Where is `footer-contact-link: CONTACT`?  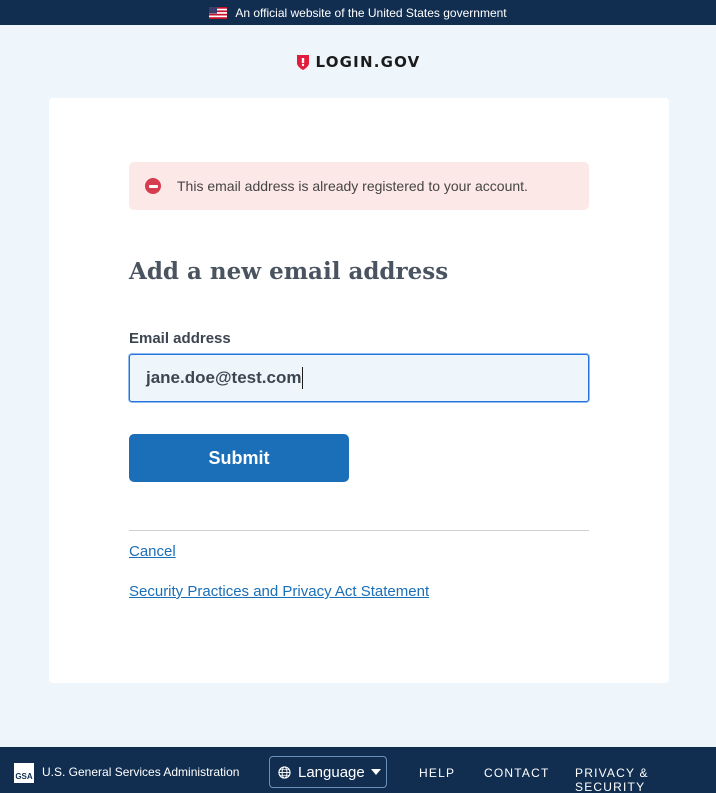
footer-contact-link: CONTACT is located at coordinates (517, 773).